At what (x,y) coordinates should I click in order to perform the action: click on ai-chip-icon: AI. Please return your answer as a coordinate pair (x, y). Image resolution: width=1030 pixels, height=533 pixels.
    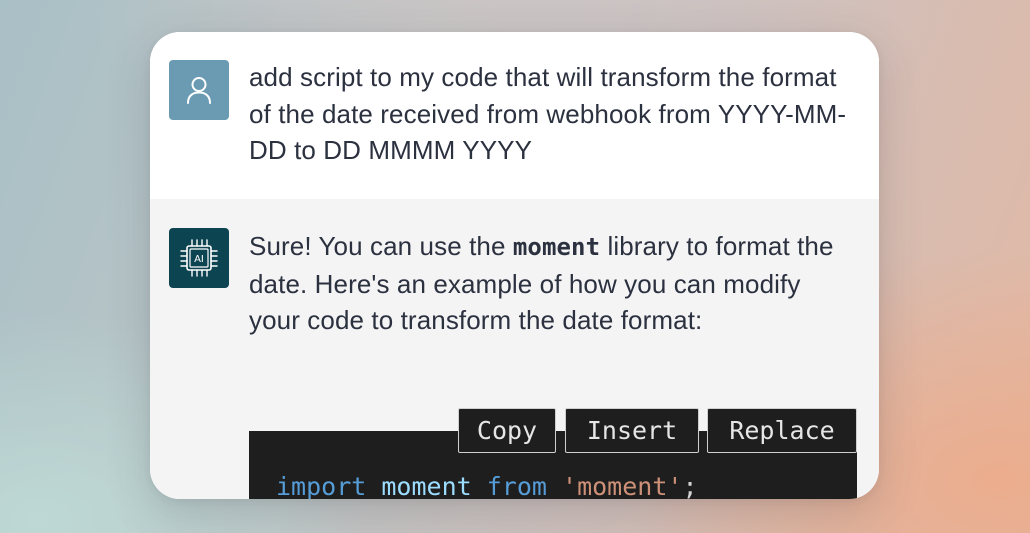
    Looking at the image, I should click on (199, 258).